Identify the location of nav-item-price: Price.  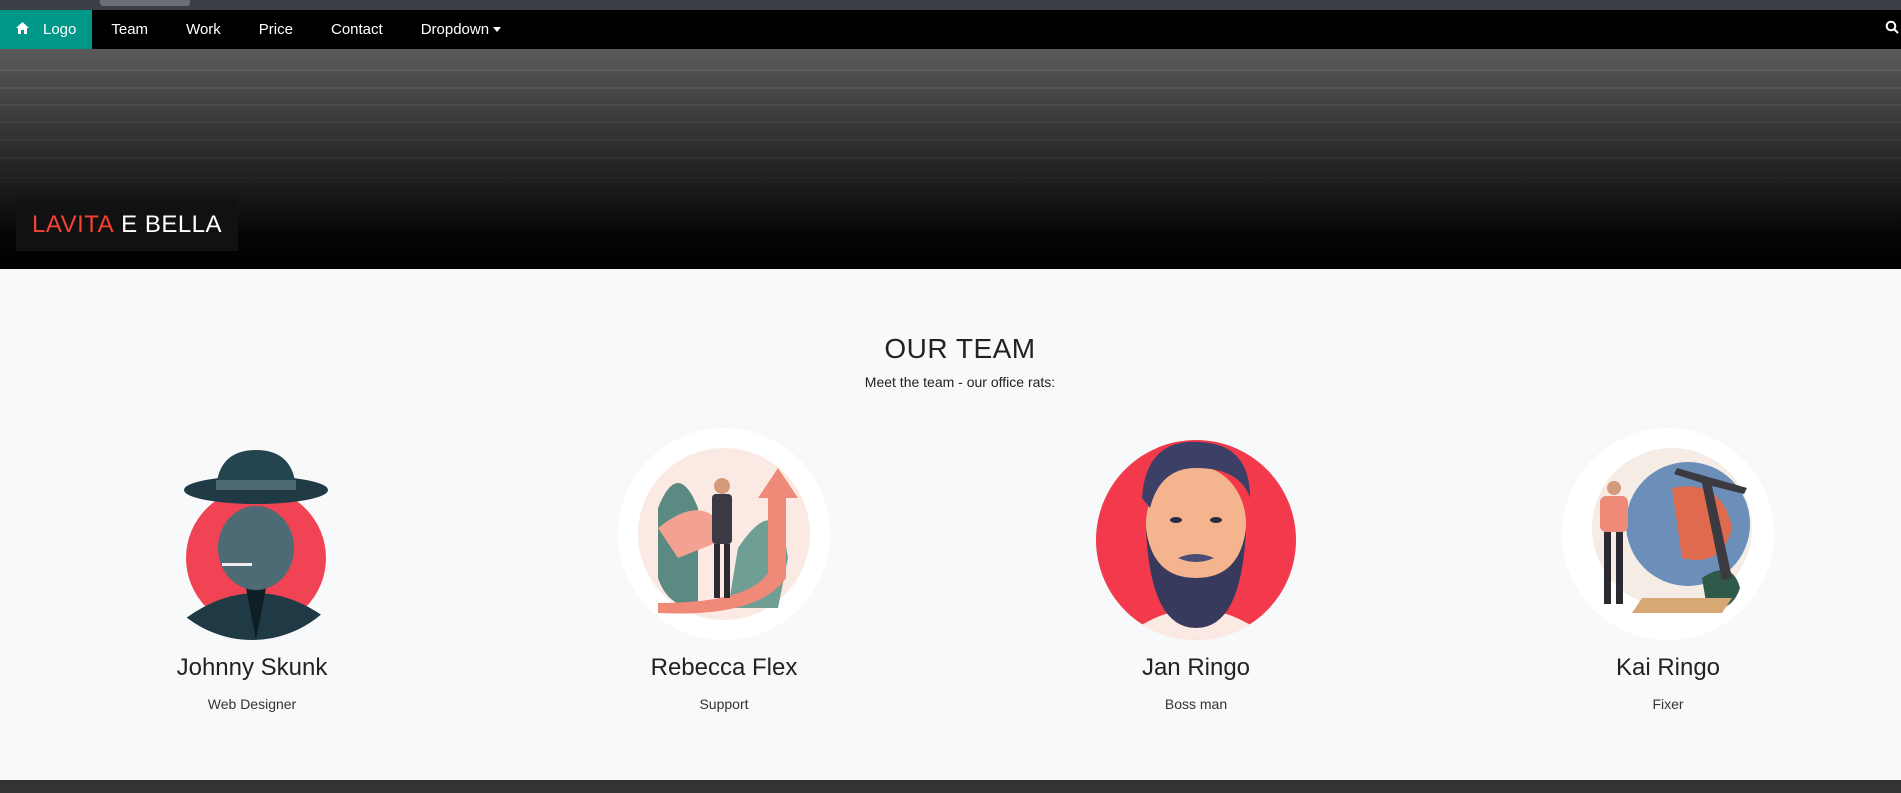
(276, 29).